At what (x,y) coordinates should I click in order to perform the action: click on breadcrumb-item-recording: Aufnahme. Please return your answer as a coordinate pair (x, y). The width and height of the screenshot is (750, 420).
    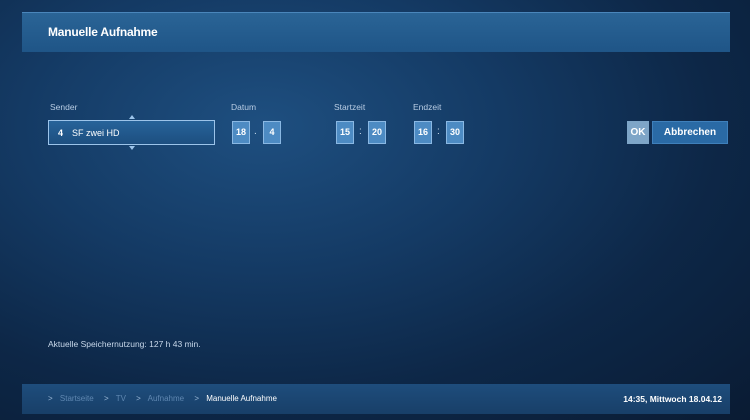
    Looking at the image, I should click on (166, 398).